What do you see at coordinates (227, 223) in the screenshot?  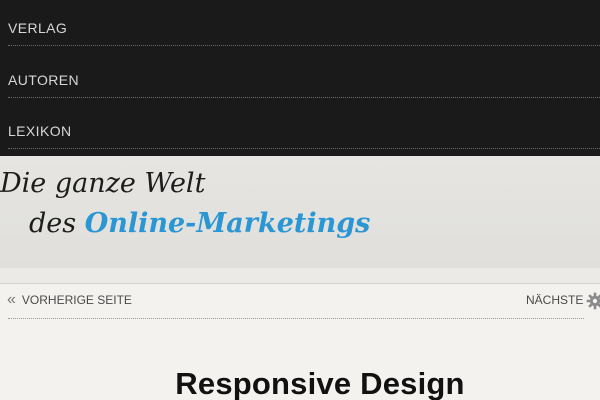 I see `tagline-accent: Online-Marketings` at bounding box center [227, 223].